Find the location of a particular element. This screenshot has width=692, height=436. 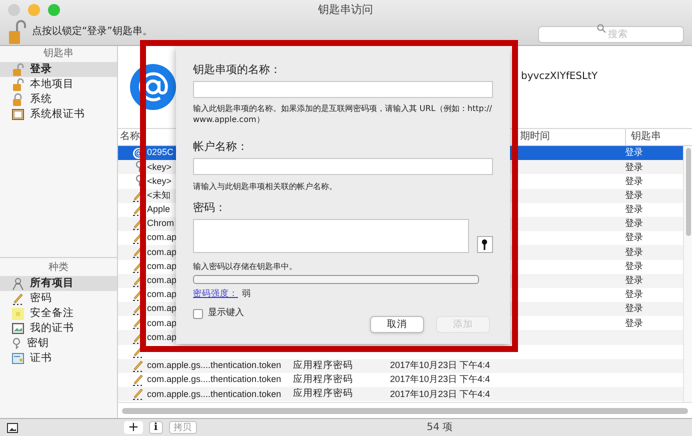

cancel-button: 取消 is located at coordinates (397, 325).